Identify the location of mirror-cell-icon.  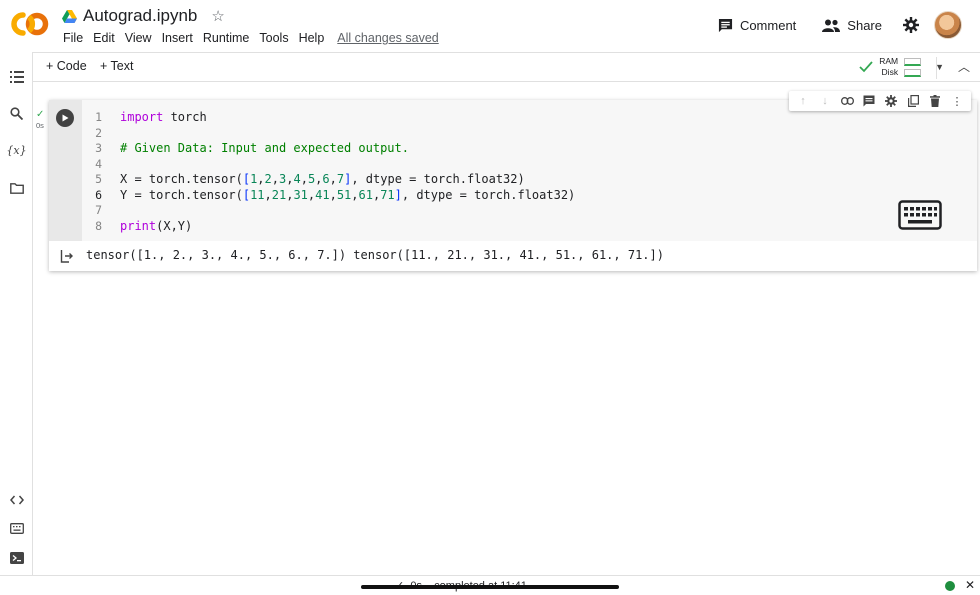
(913, 101).